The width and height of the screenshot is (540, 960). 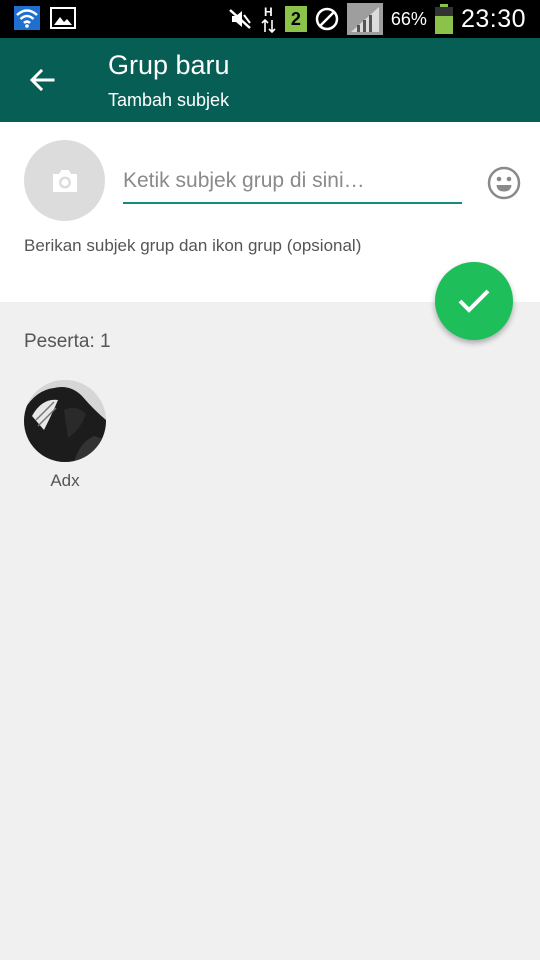 What do you see at coordinates (65, 480) in the screenshot?
I see `participant-name: Adx` at bounding box center [65, 480].